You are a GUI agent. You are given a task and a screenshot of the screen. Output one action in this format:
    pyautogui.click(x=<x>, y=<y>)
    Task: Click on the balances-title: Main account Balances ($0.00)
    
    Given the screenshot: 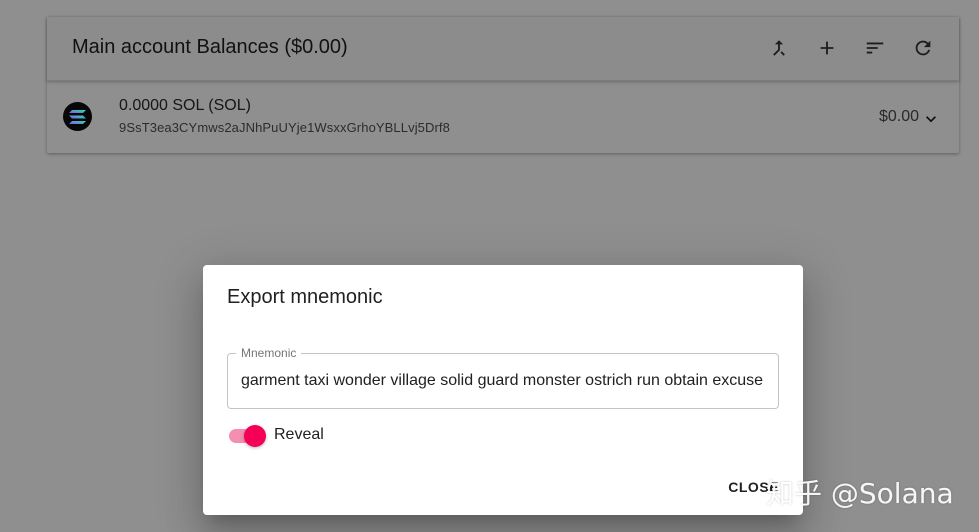 What is the action you would take?
    pyautogui.click(x=210, y=47)
    